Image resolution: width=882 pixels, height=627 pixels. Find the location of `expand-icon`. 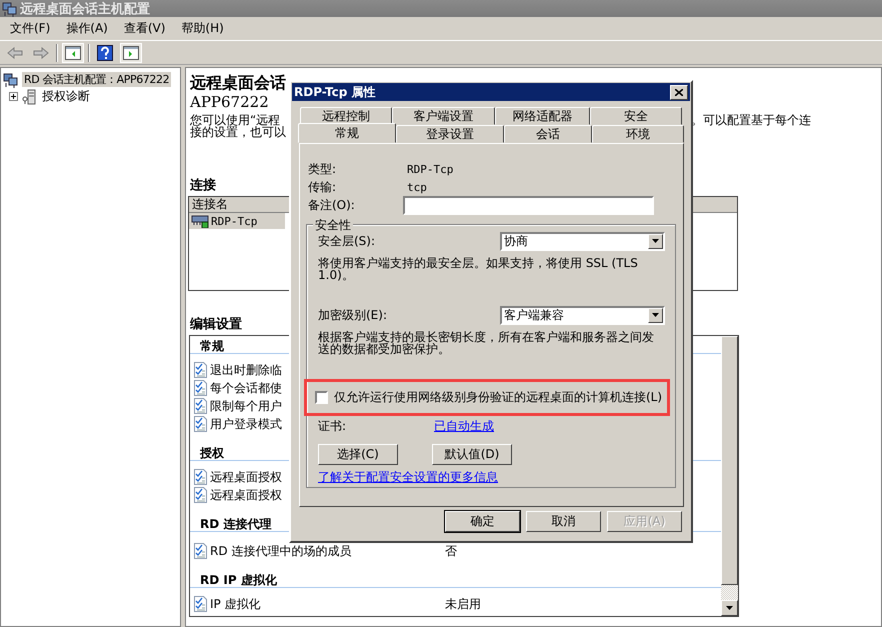

expand-icon is located at coordinates (13, 96).